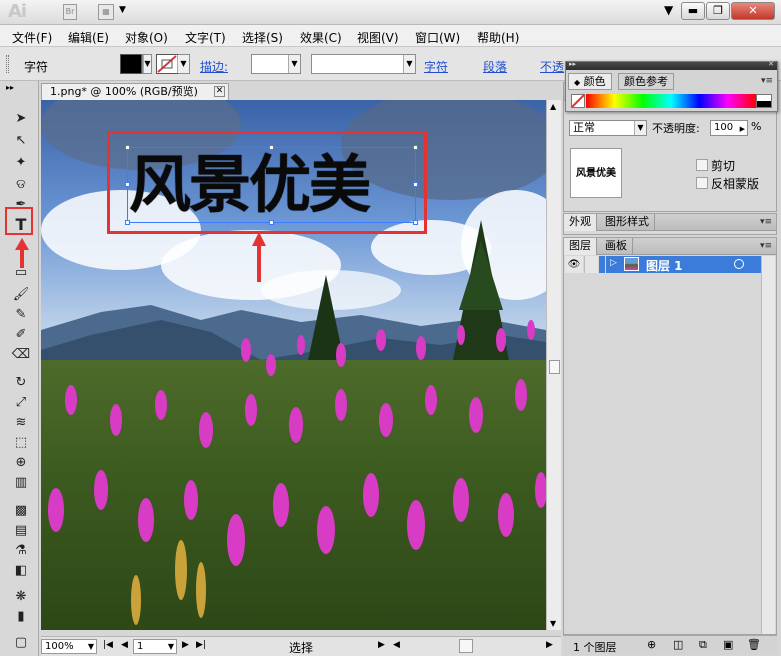 The height and width of the screenshot is (656, 781). Describe the element at coordinates (613, 263) in the screenshot. I see `expand-arrow-icon: ▷` at that location.